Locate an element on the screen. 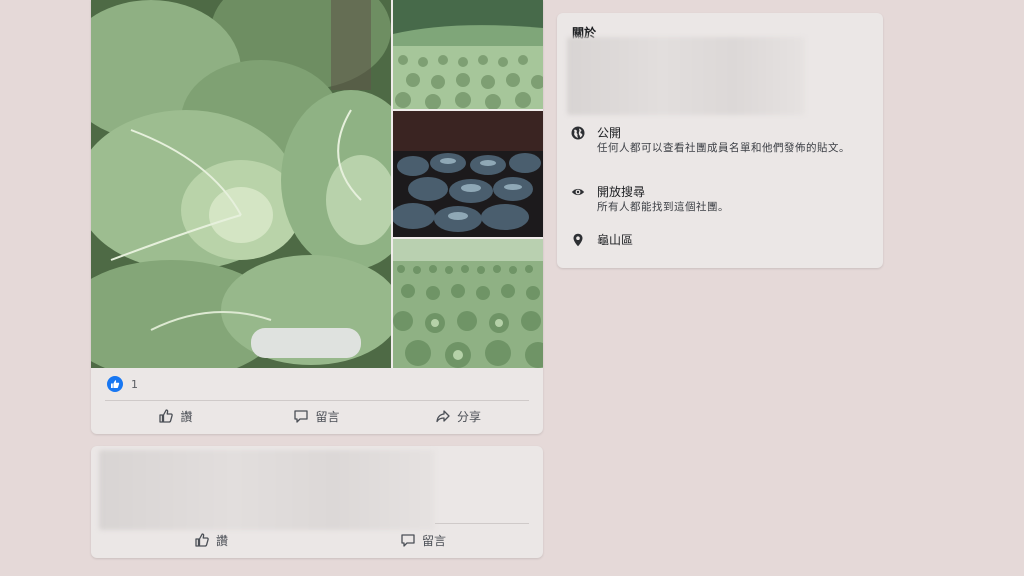 The width and height of the screenshot is (1024, 576). map-pin-icon is located at coordinates (578, 240).